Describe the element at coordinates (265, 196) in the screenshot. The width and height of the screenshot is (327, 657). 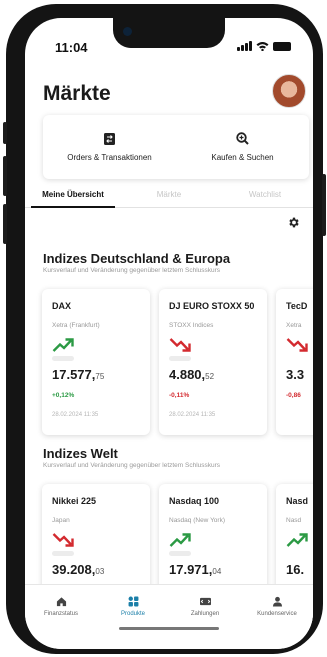
I see `tab-watchlist: Watchlist` at that location.